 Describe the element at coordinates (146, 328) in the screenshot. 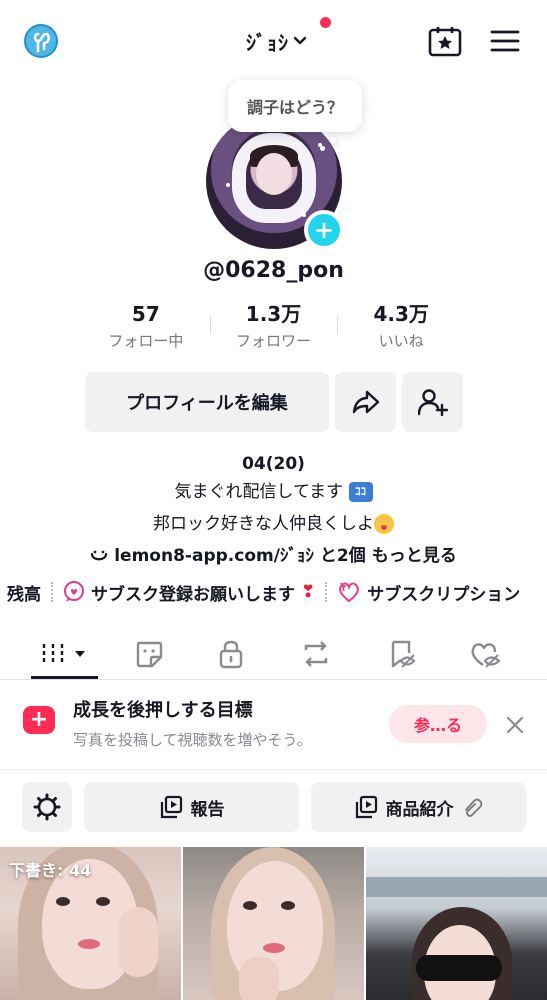

I see `stat-following: 57 フォロー中` at that location.